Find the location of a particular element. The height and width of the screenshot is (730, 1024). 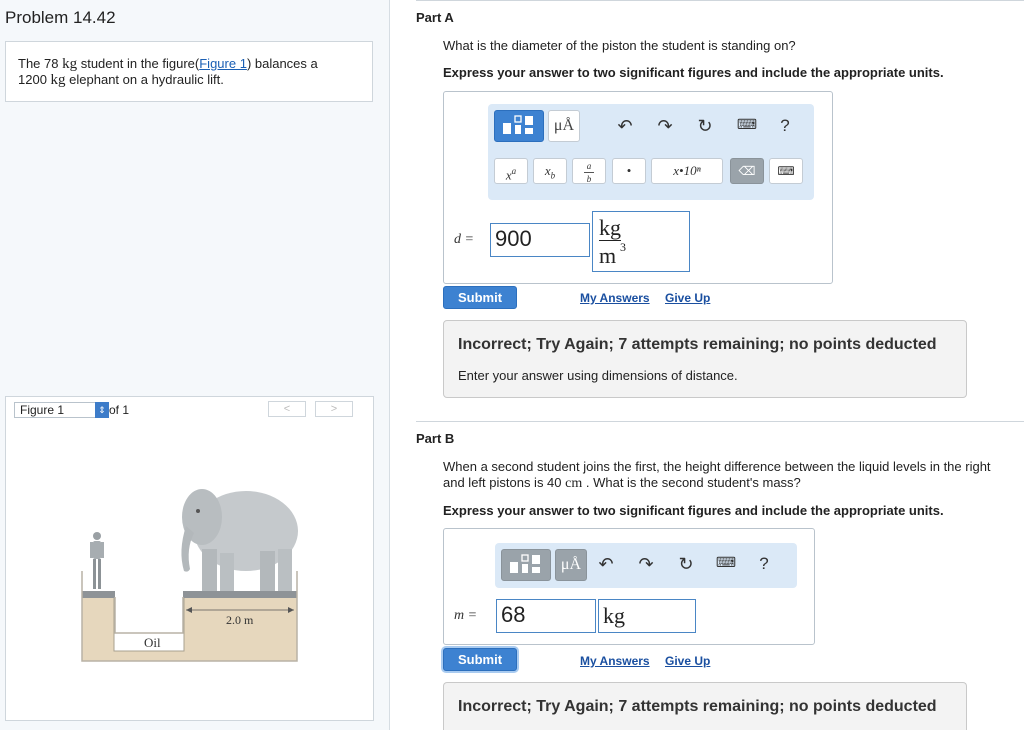

keyboard-toggle-icon: ⌨ is located at coordinates (786, 171).